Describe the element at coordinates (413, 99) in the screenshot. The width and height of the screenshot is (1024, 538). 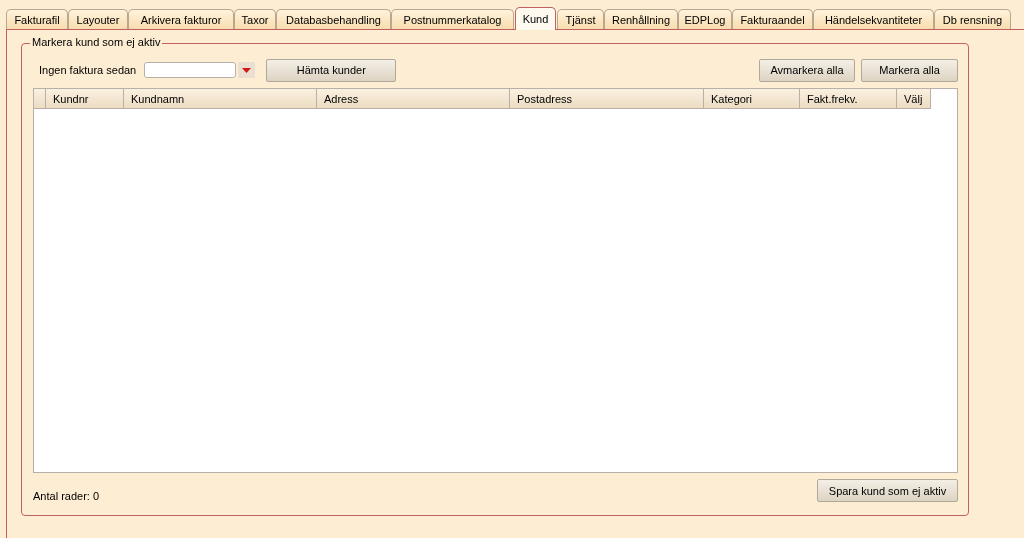
I see `column-header: Adress` at that location.